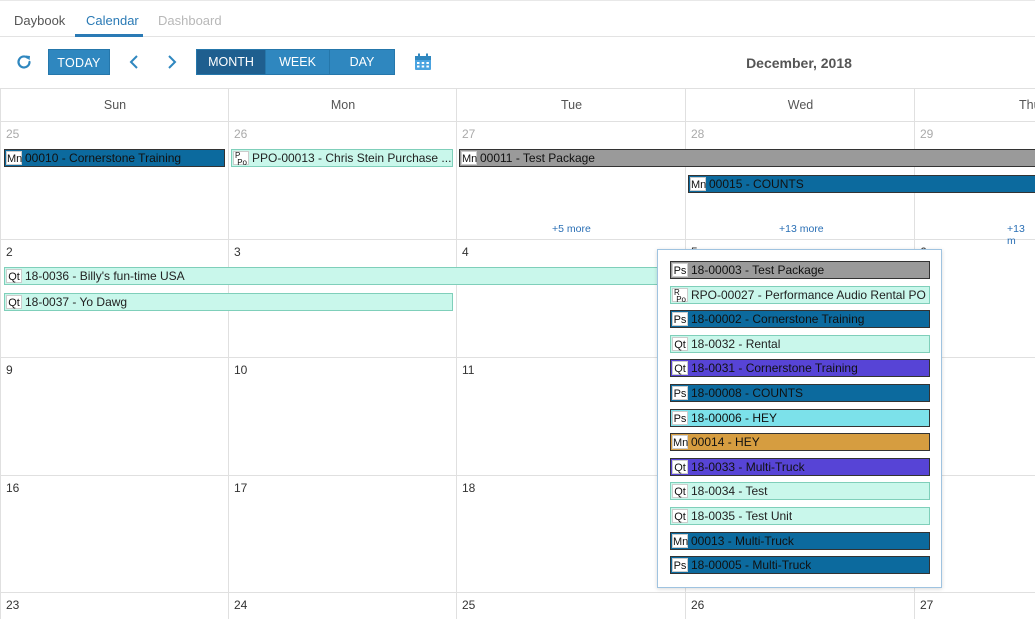 The image size is (1035, 619). What do you see at coordinates (778, 319) in the screenshot?
I see `event-title: 18-00002 - Cornerstone Training` at bounding box center [778, 319].